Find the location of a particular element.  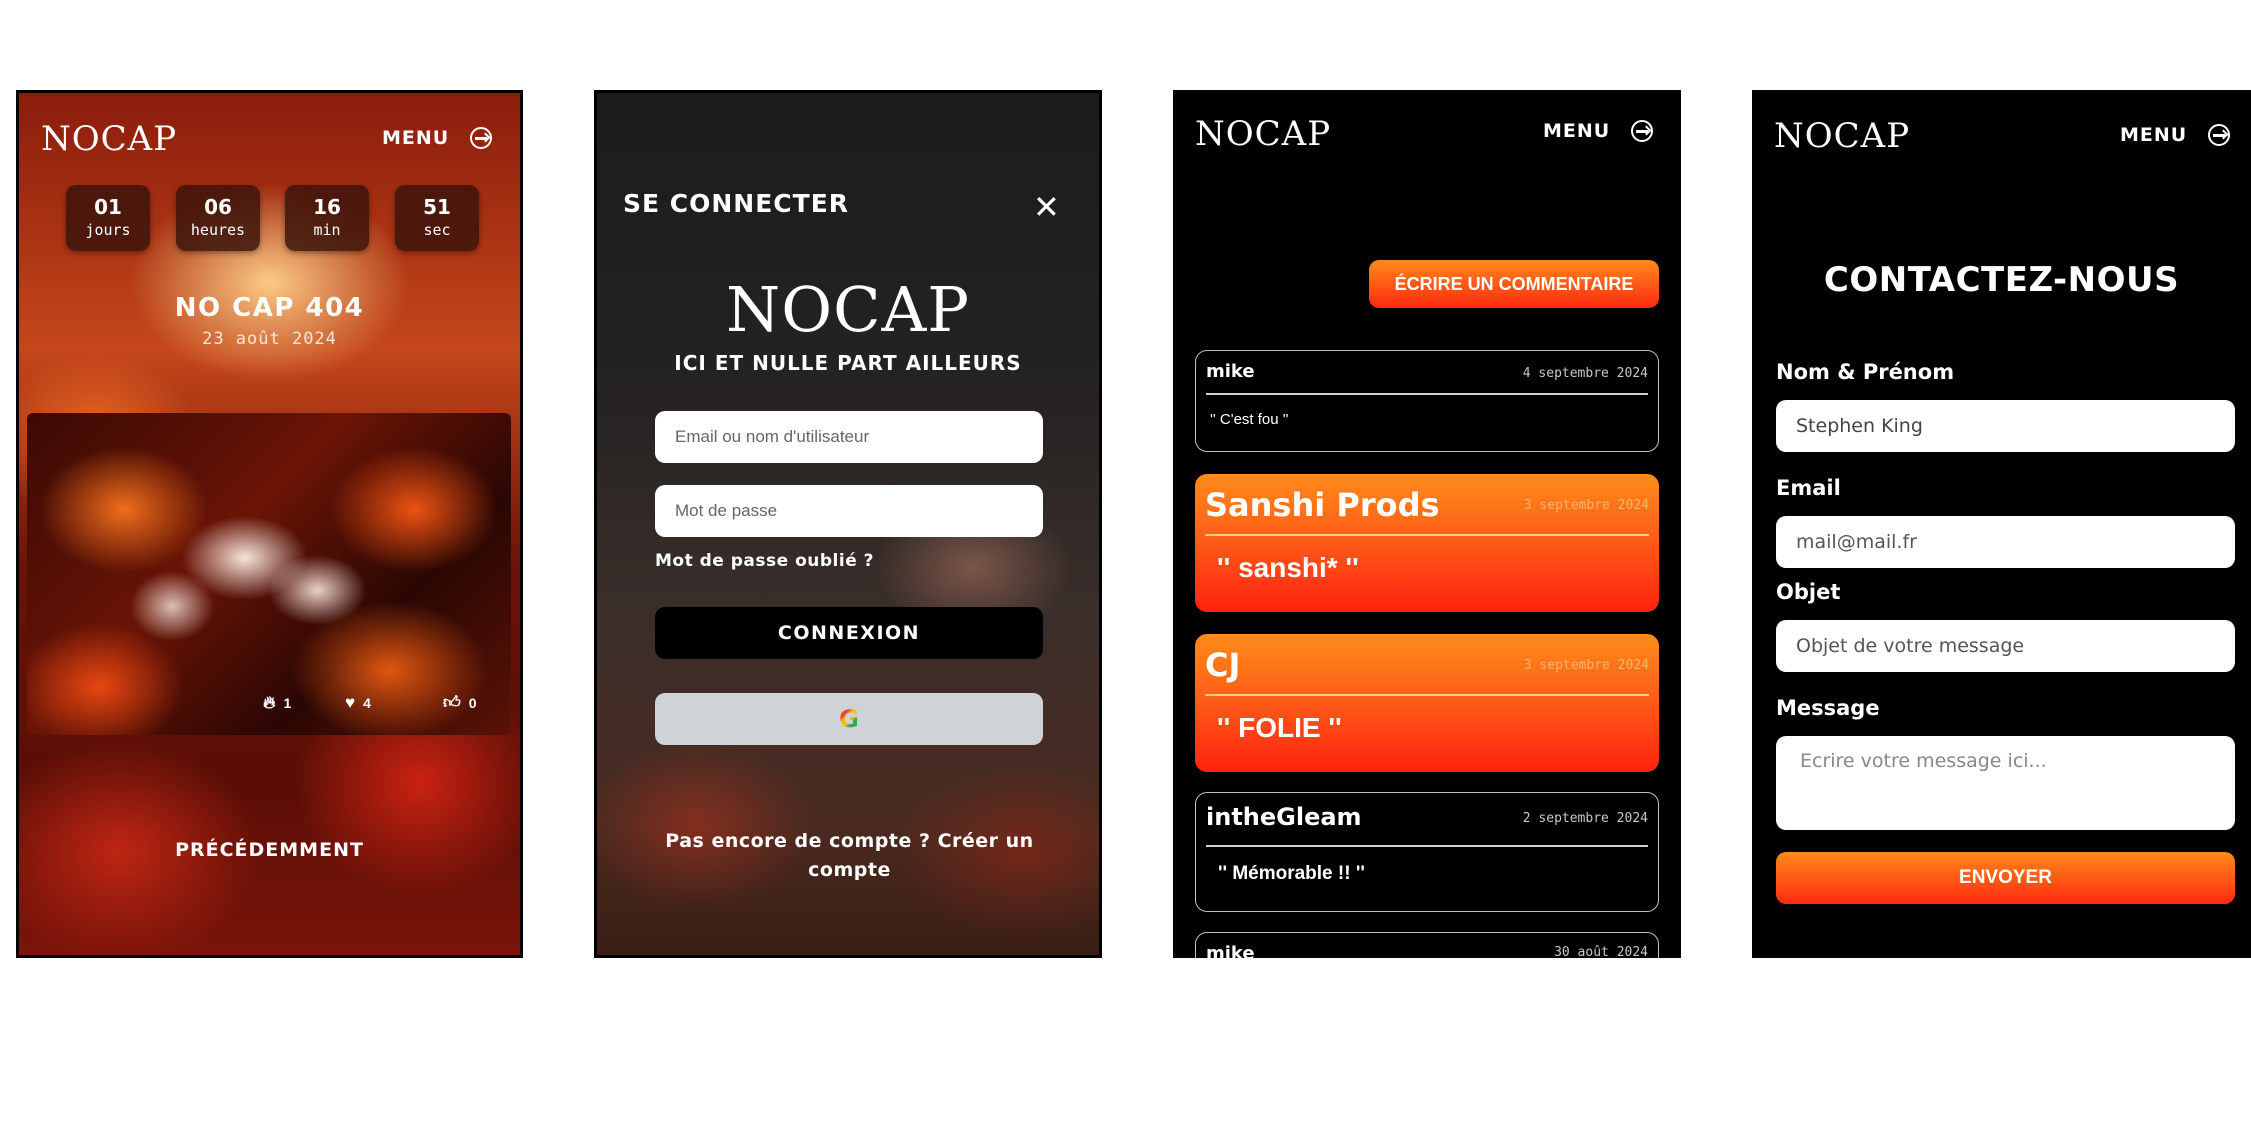

comment-author: intheGleam is located at coordinates (1284, 817).